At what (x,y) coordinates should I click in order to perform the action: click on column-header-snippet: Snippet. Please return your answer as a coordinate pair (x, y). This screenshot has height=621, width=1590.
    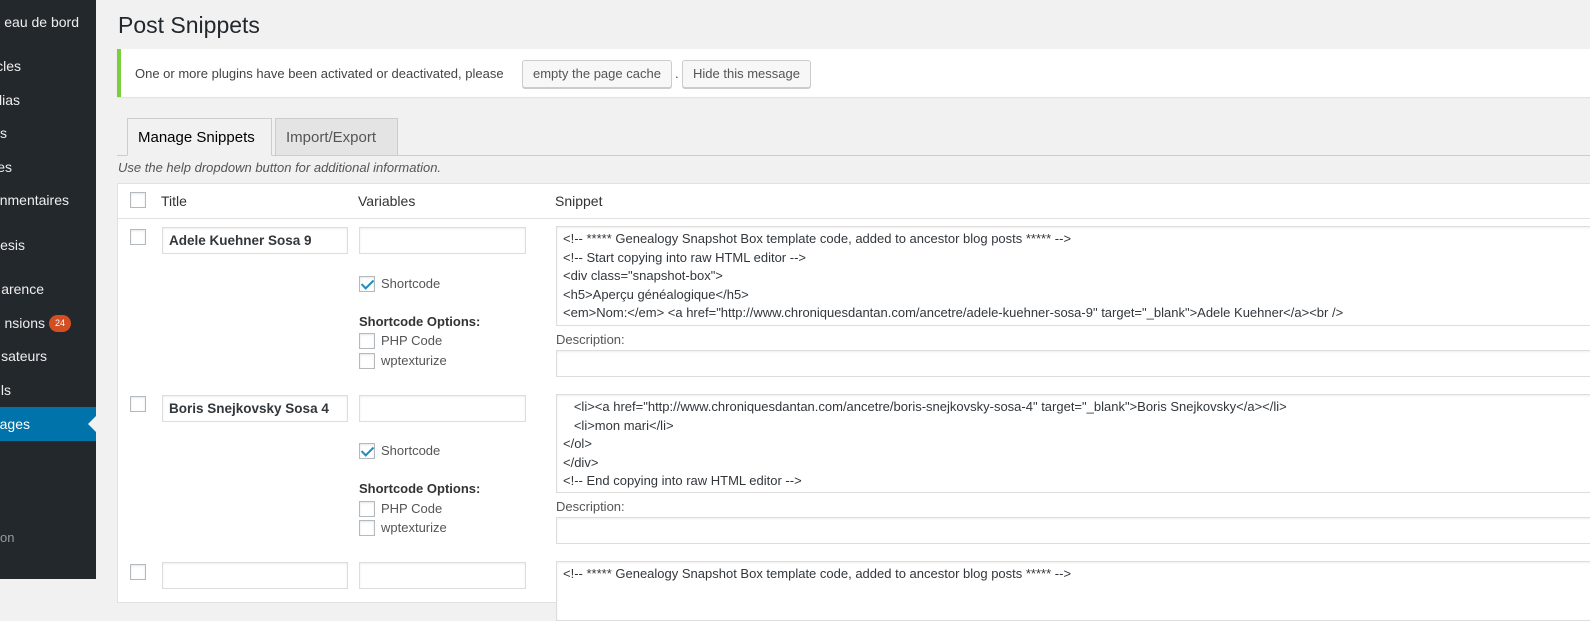
    Looking at the image, I should click on (579, 201).